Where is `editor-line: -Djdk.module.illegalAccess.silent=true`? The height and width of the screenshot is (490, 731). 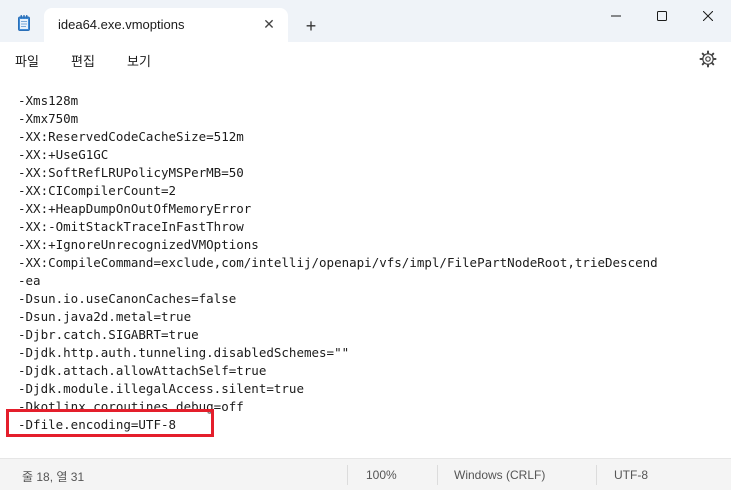 editor-line: -Djdk.module.illegalAccess.silent=true is located at coordinates (161, 388).